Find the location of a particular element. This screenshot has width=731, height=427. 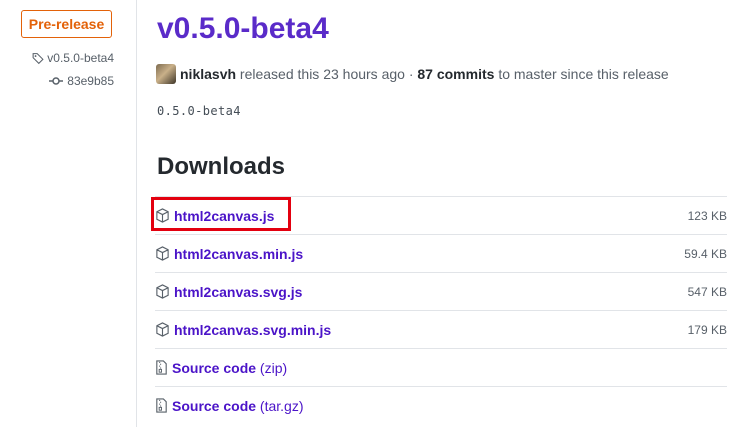

asset-size: 179 KB is located at coordinates (707, 329).